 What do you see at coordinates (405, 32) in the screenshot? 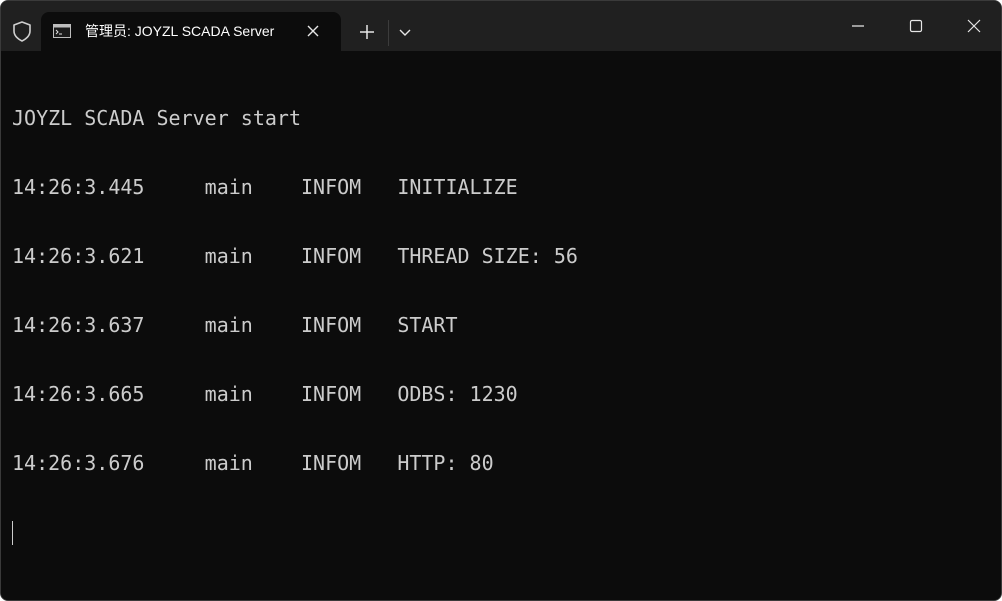
I see `chevron-down-icon` at bounding box center [405, 32].